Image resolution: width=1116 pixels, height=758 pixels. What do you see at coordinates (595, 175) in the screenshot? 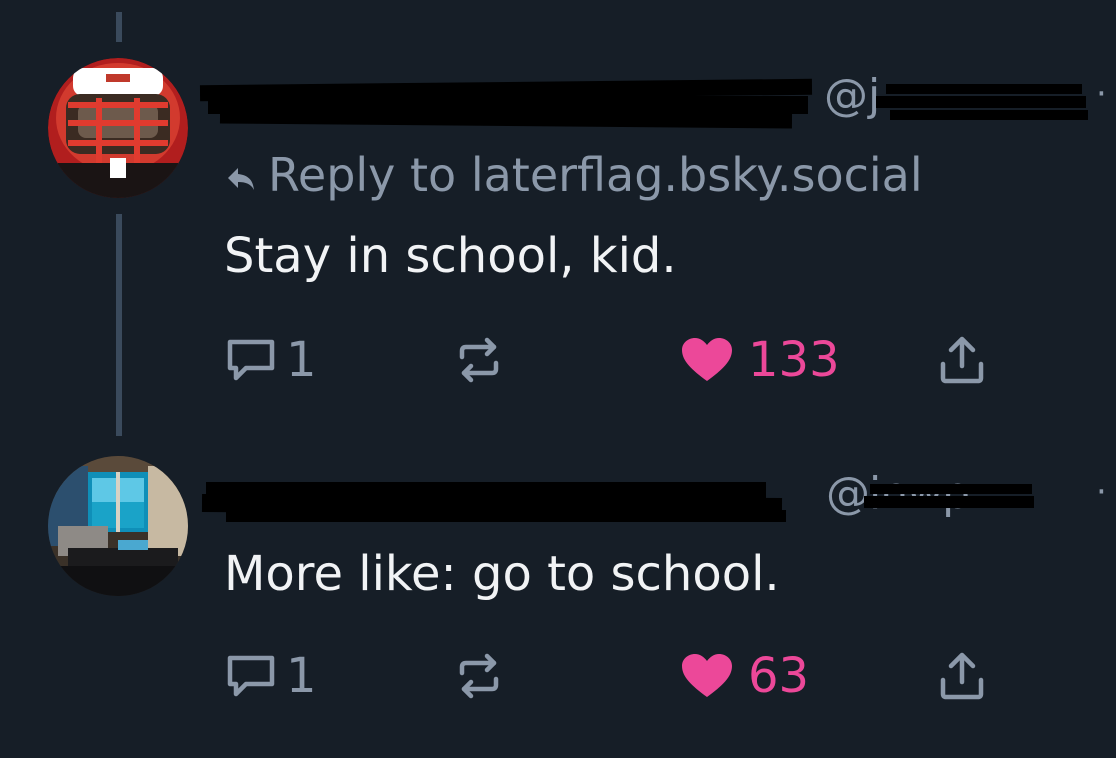
I see `reply-to-label: Reply to laterflag.bsky.social` at bounding box center [595, 175].